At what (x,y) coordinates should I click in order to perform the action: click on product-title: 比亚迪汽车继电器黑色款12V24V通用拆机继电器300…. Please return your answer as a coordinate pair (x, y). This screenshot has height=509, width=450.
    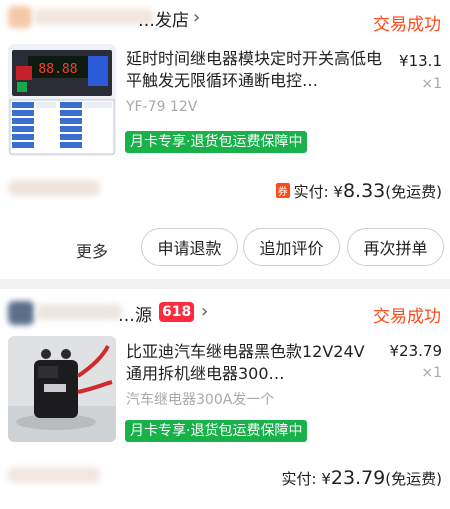
    Looking at the image, I should click on (251, 363).